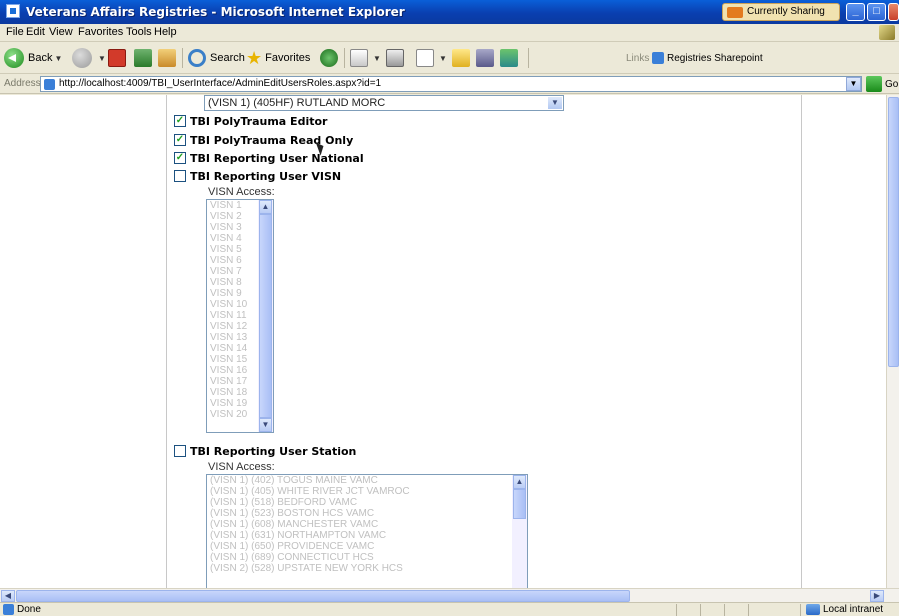 This screenshot has width=899, height=616. What do you see at coordinates (396, 58) in the screenshot?
I see `print-button` at bounding box center [396, 58].